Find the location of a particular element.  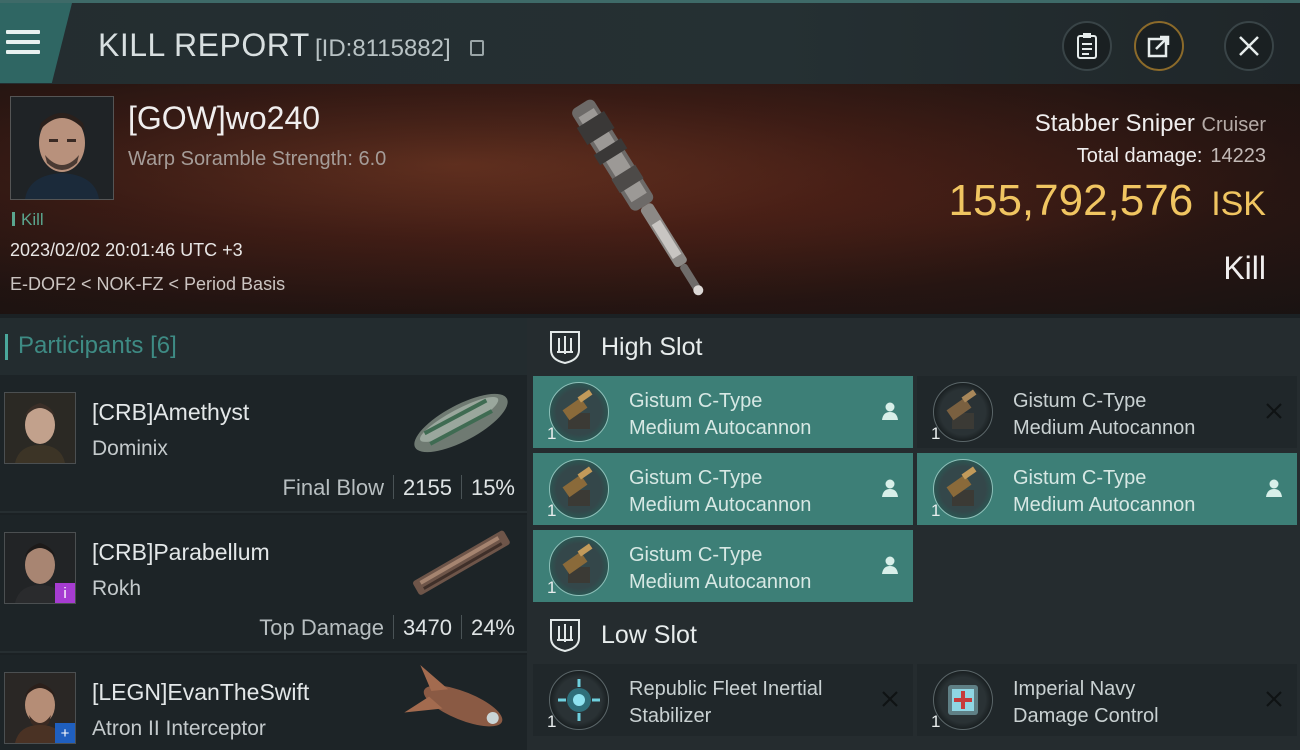

participant-role: Final Blow is located at coordinates (333, 487).